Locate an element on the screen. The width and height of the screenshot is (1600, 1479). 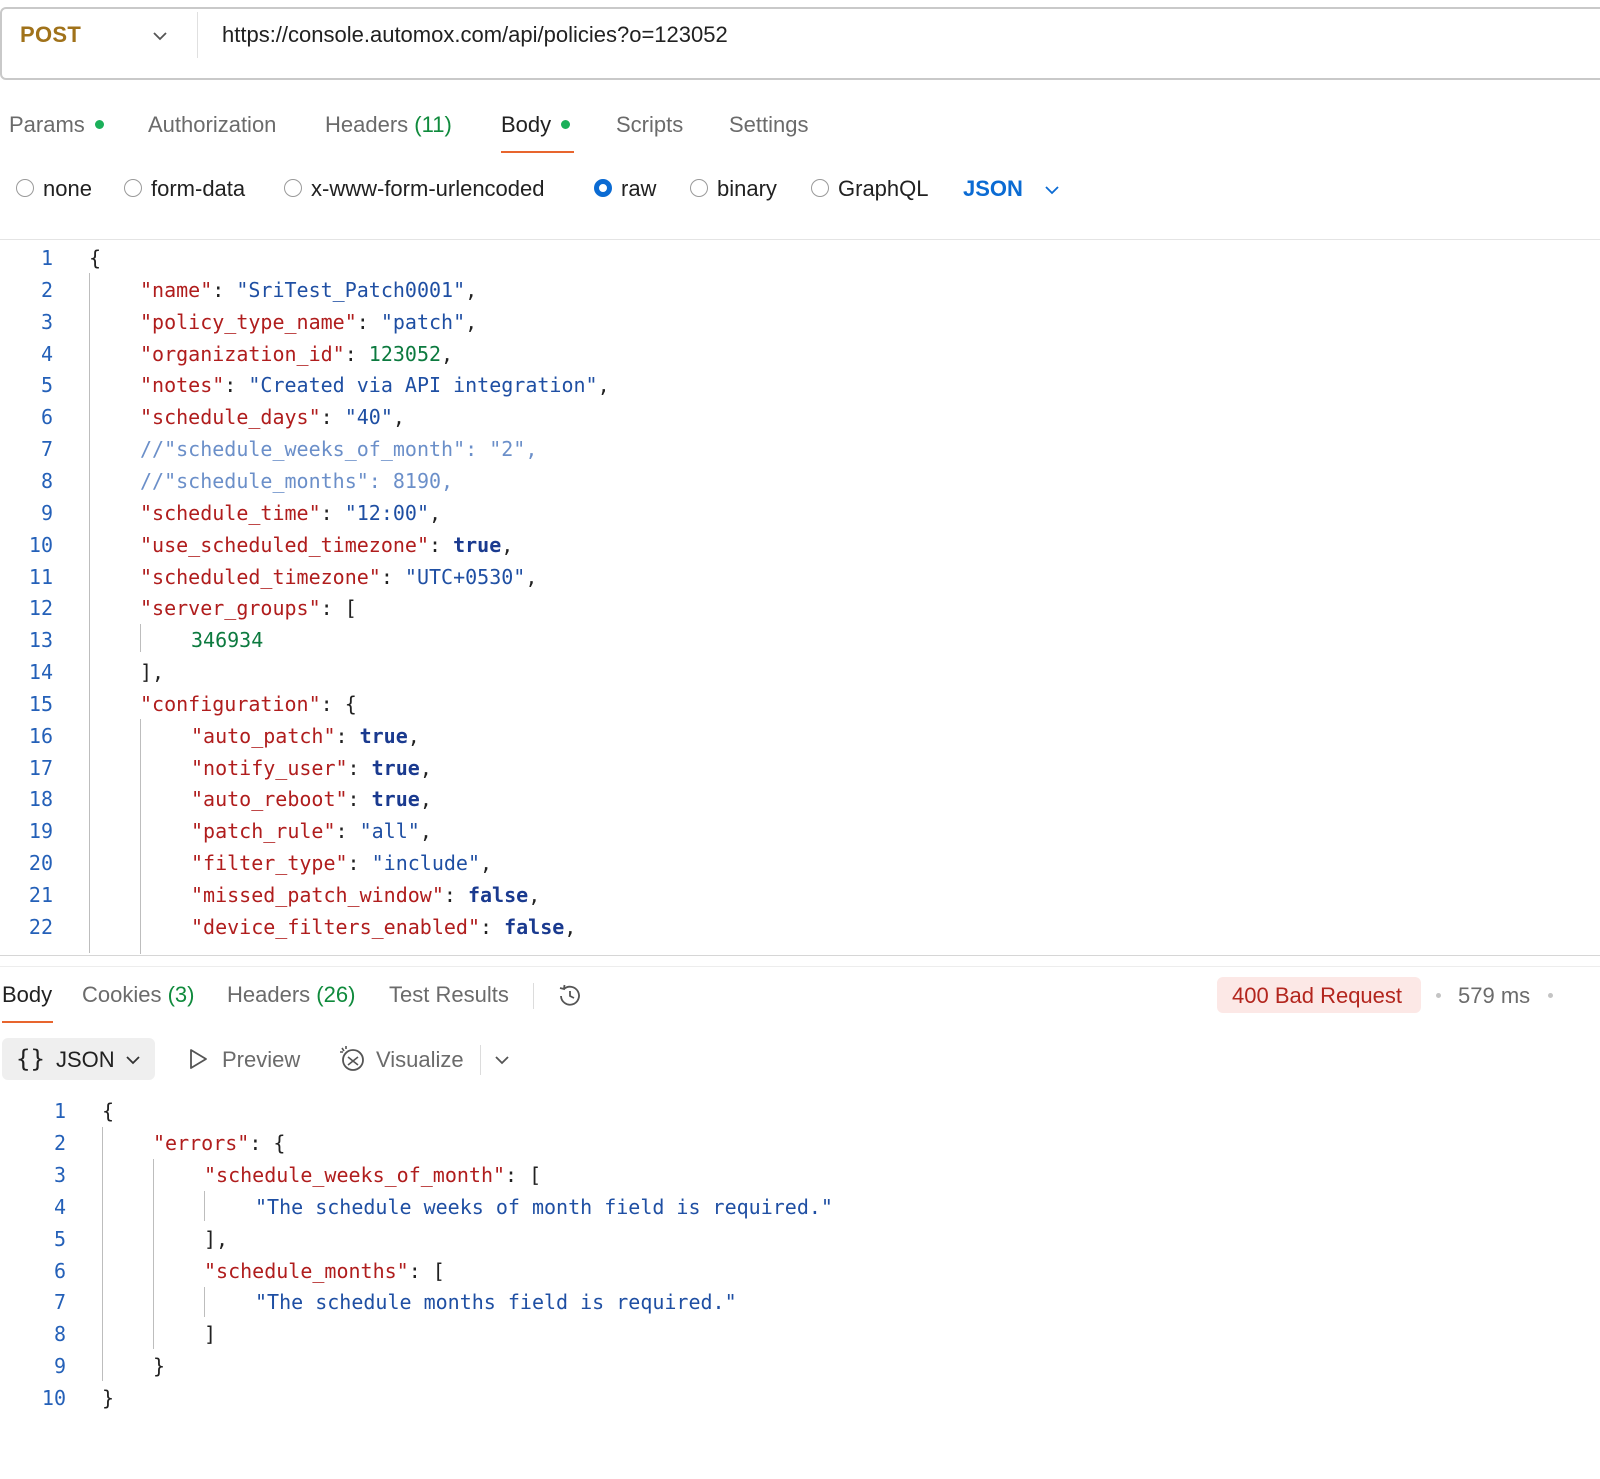
history-icon is located at coordinates (570, 996).